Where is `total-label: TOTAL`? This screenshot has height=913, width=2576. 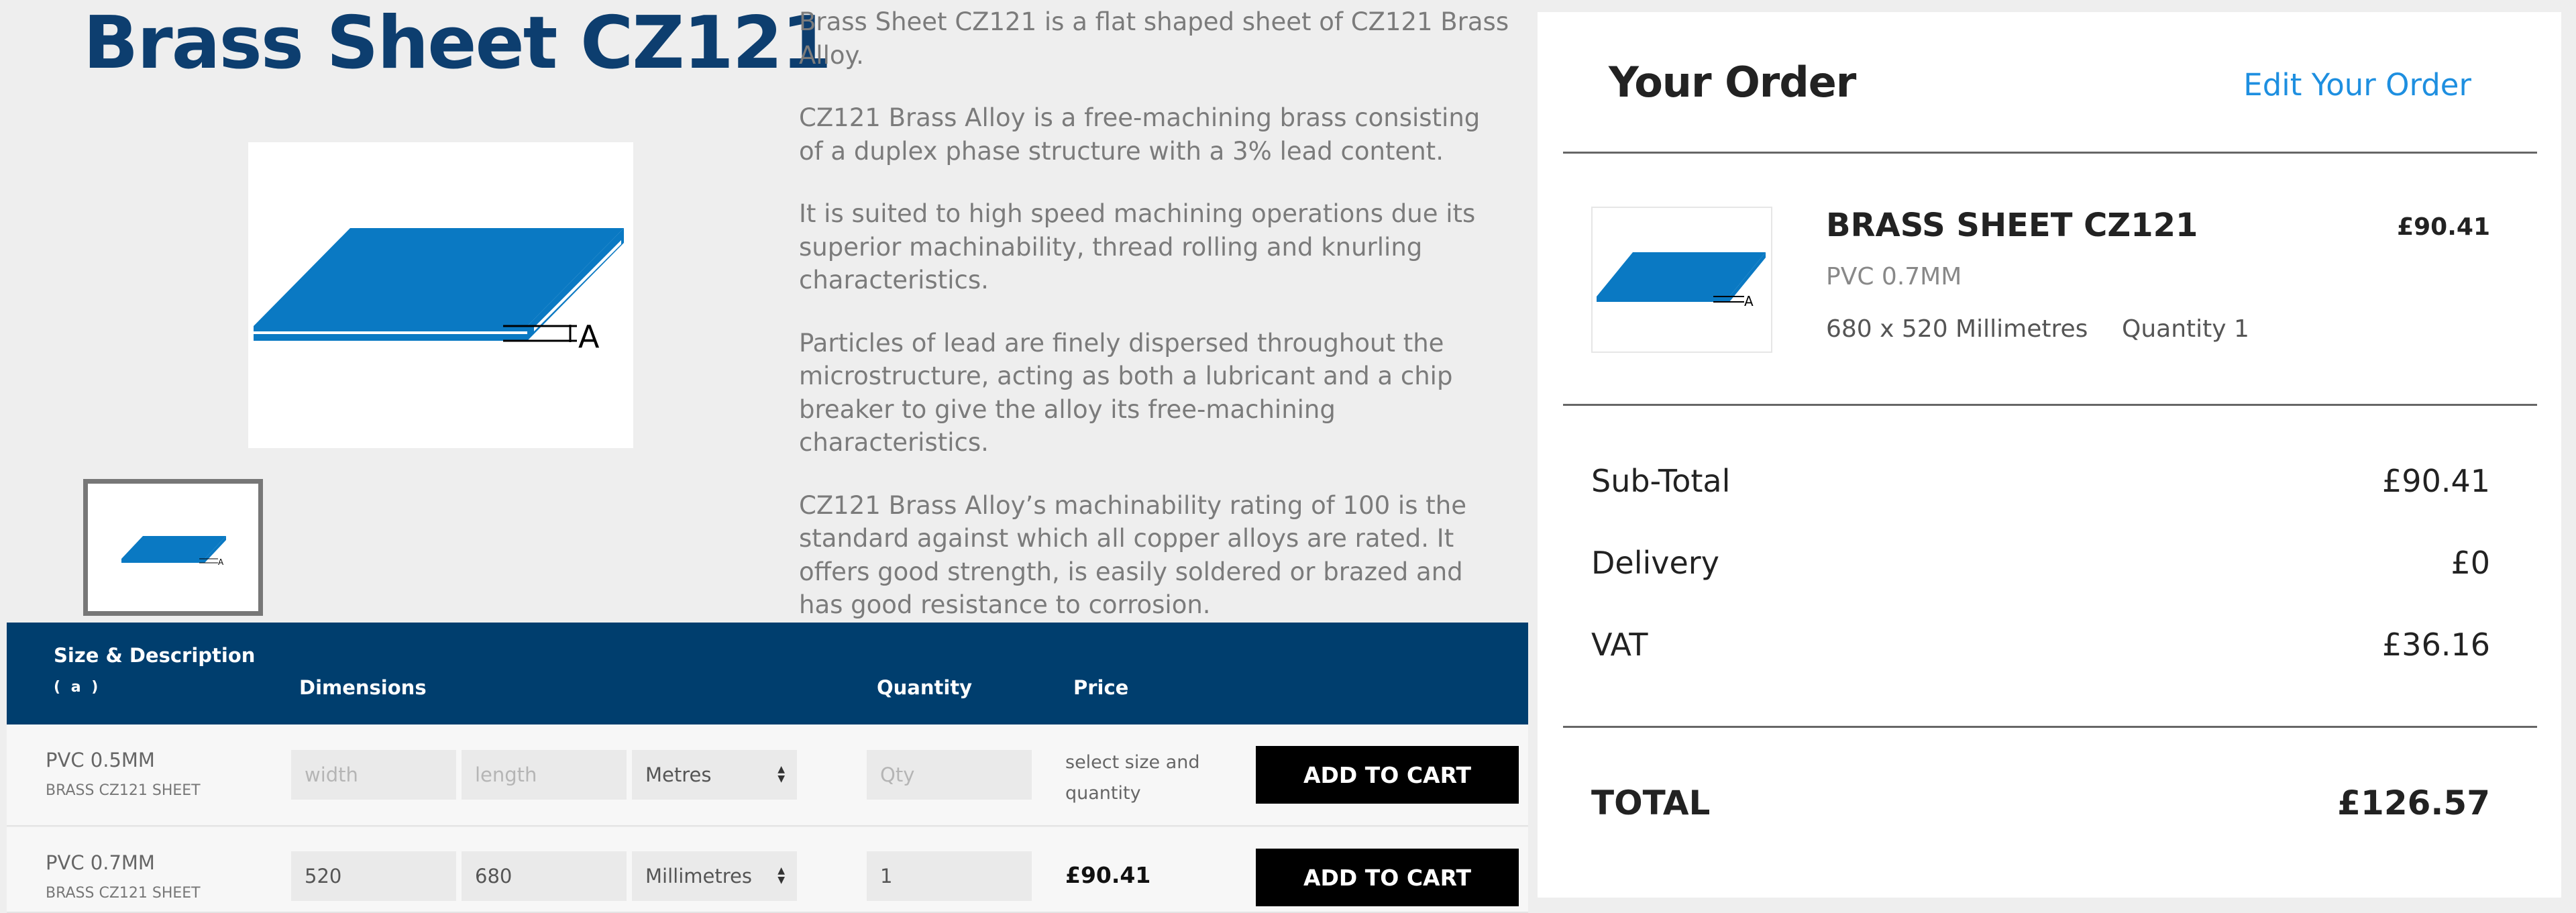
total-label: TOTAL is located at coordinates (1651, 803).